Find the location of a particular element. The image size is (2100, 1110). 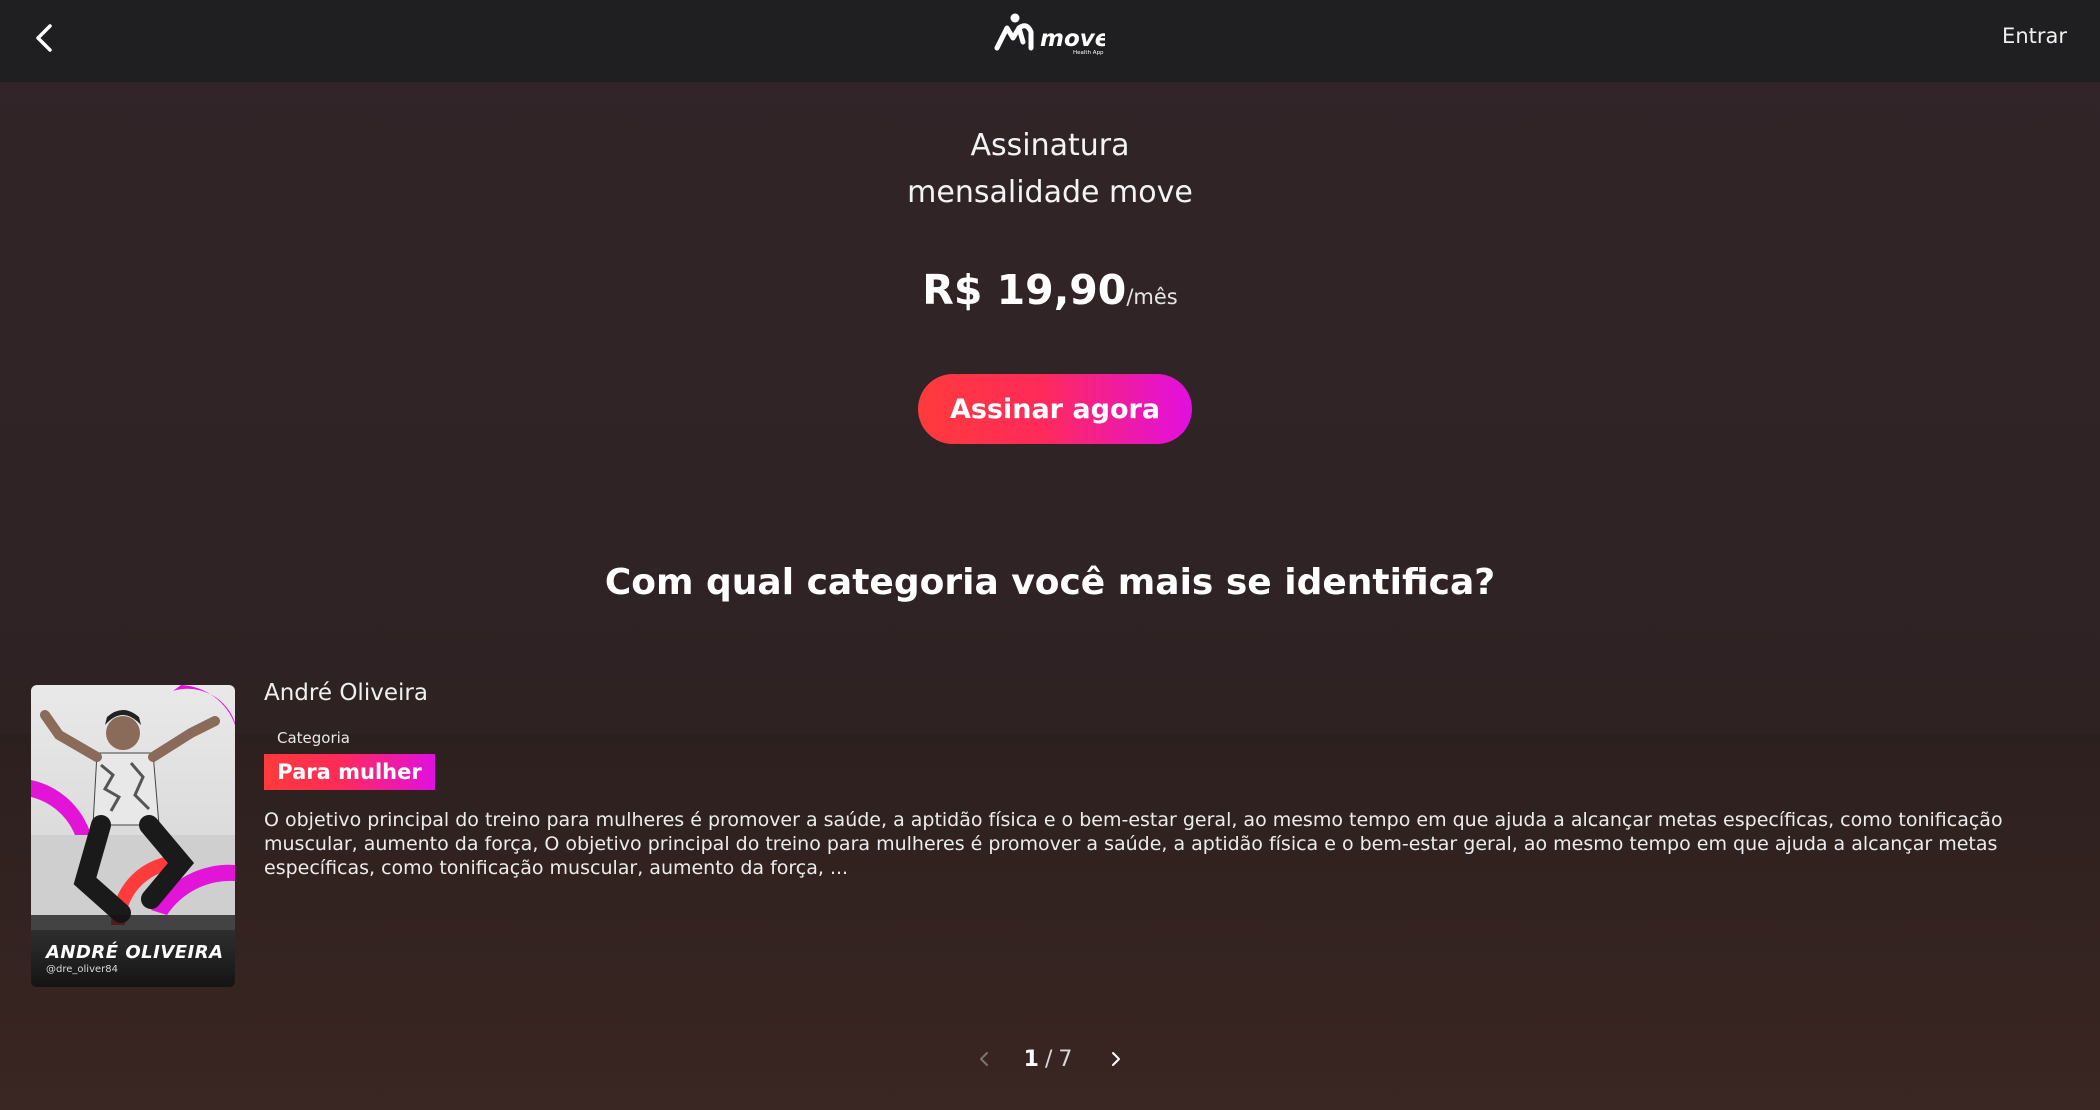

previous-page-button is located at coordinates (984, 1059).